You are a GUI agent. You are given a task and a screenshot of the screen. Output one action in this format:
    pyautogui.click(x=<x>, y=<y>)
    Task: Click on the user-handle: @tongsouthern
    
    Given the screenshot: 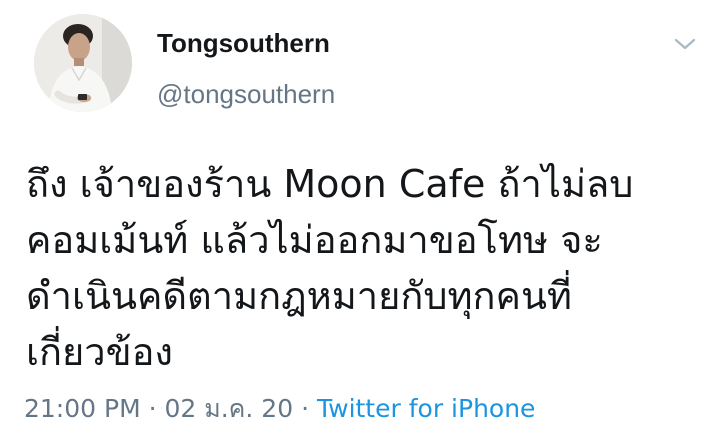 What is the action you would take?
    pyautogui.click(x=246, y=94)
    